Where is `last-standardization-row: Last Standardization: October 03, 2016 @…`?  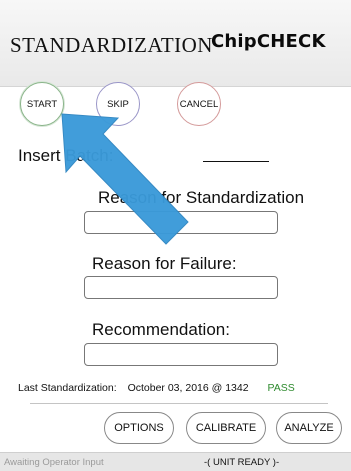 last-standardization-row: Last Standardization: October 03, 2016 @… is located at coordinates (156, 388).